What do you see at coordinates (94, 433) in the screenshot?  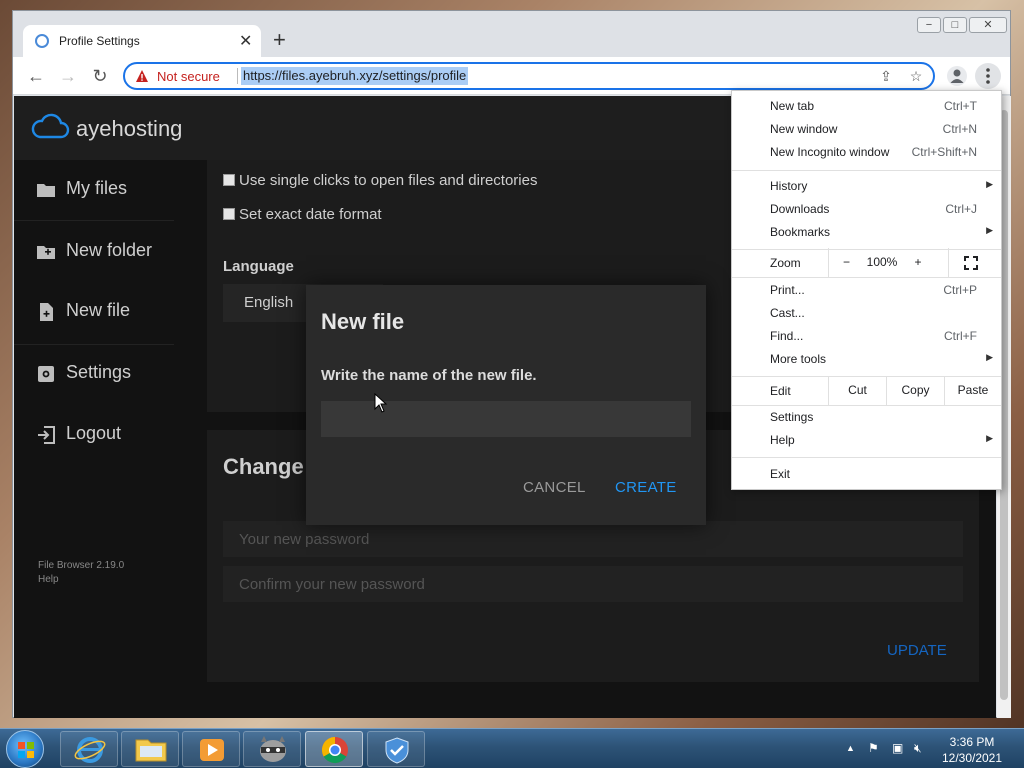 I see `sidebar-item-label: Logout` at bounding box center [94, 433].